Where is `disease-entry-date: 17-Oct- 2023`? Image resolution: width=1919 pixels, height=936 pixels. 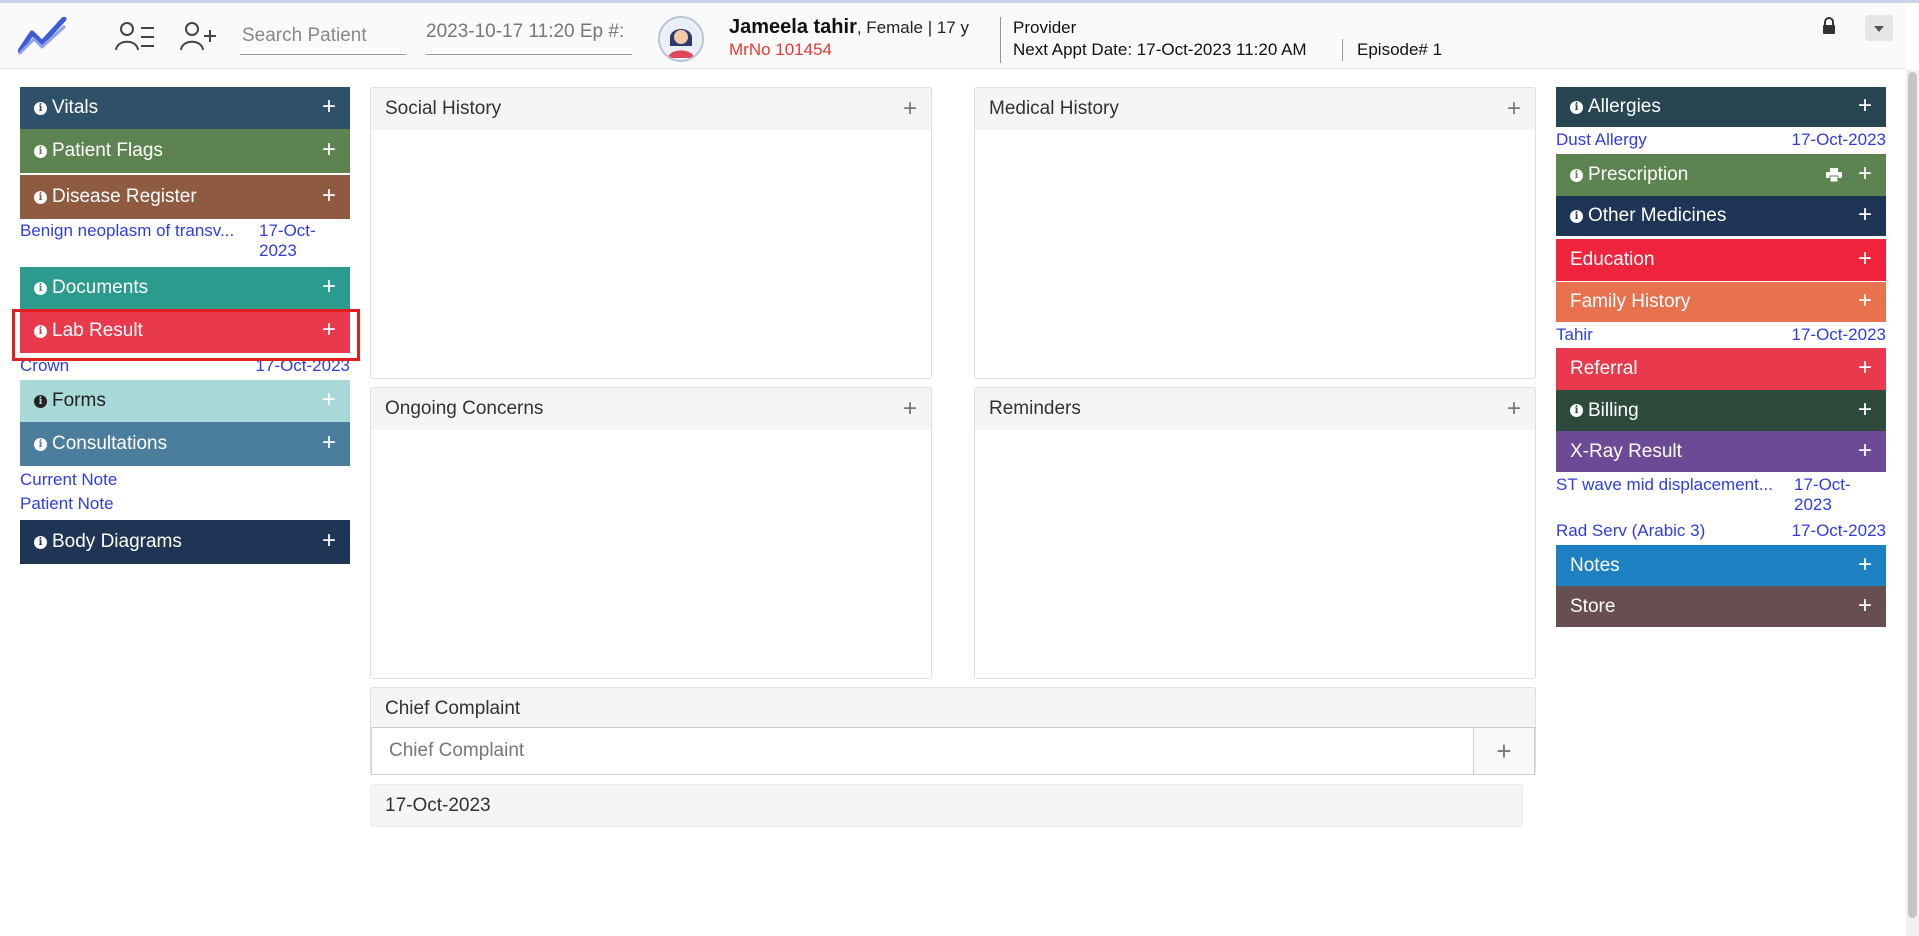
disease-entry-date: 17-Oct- 2023 is located at coordinates (302, 242).